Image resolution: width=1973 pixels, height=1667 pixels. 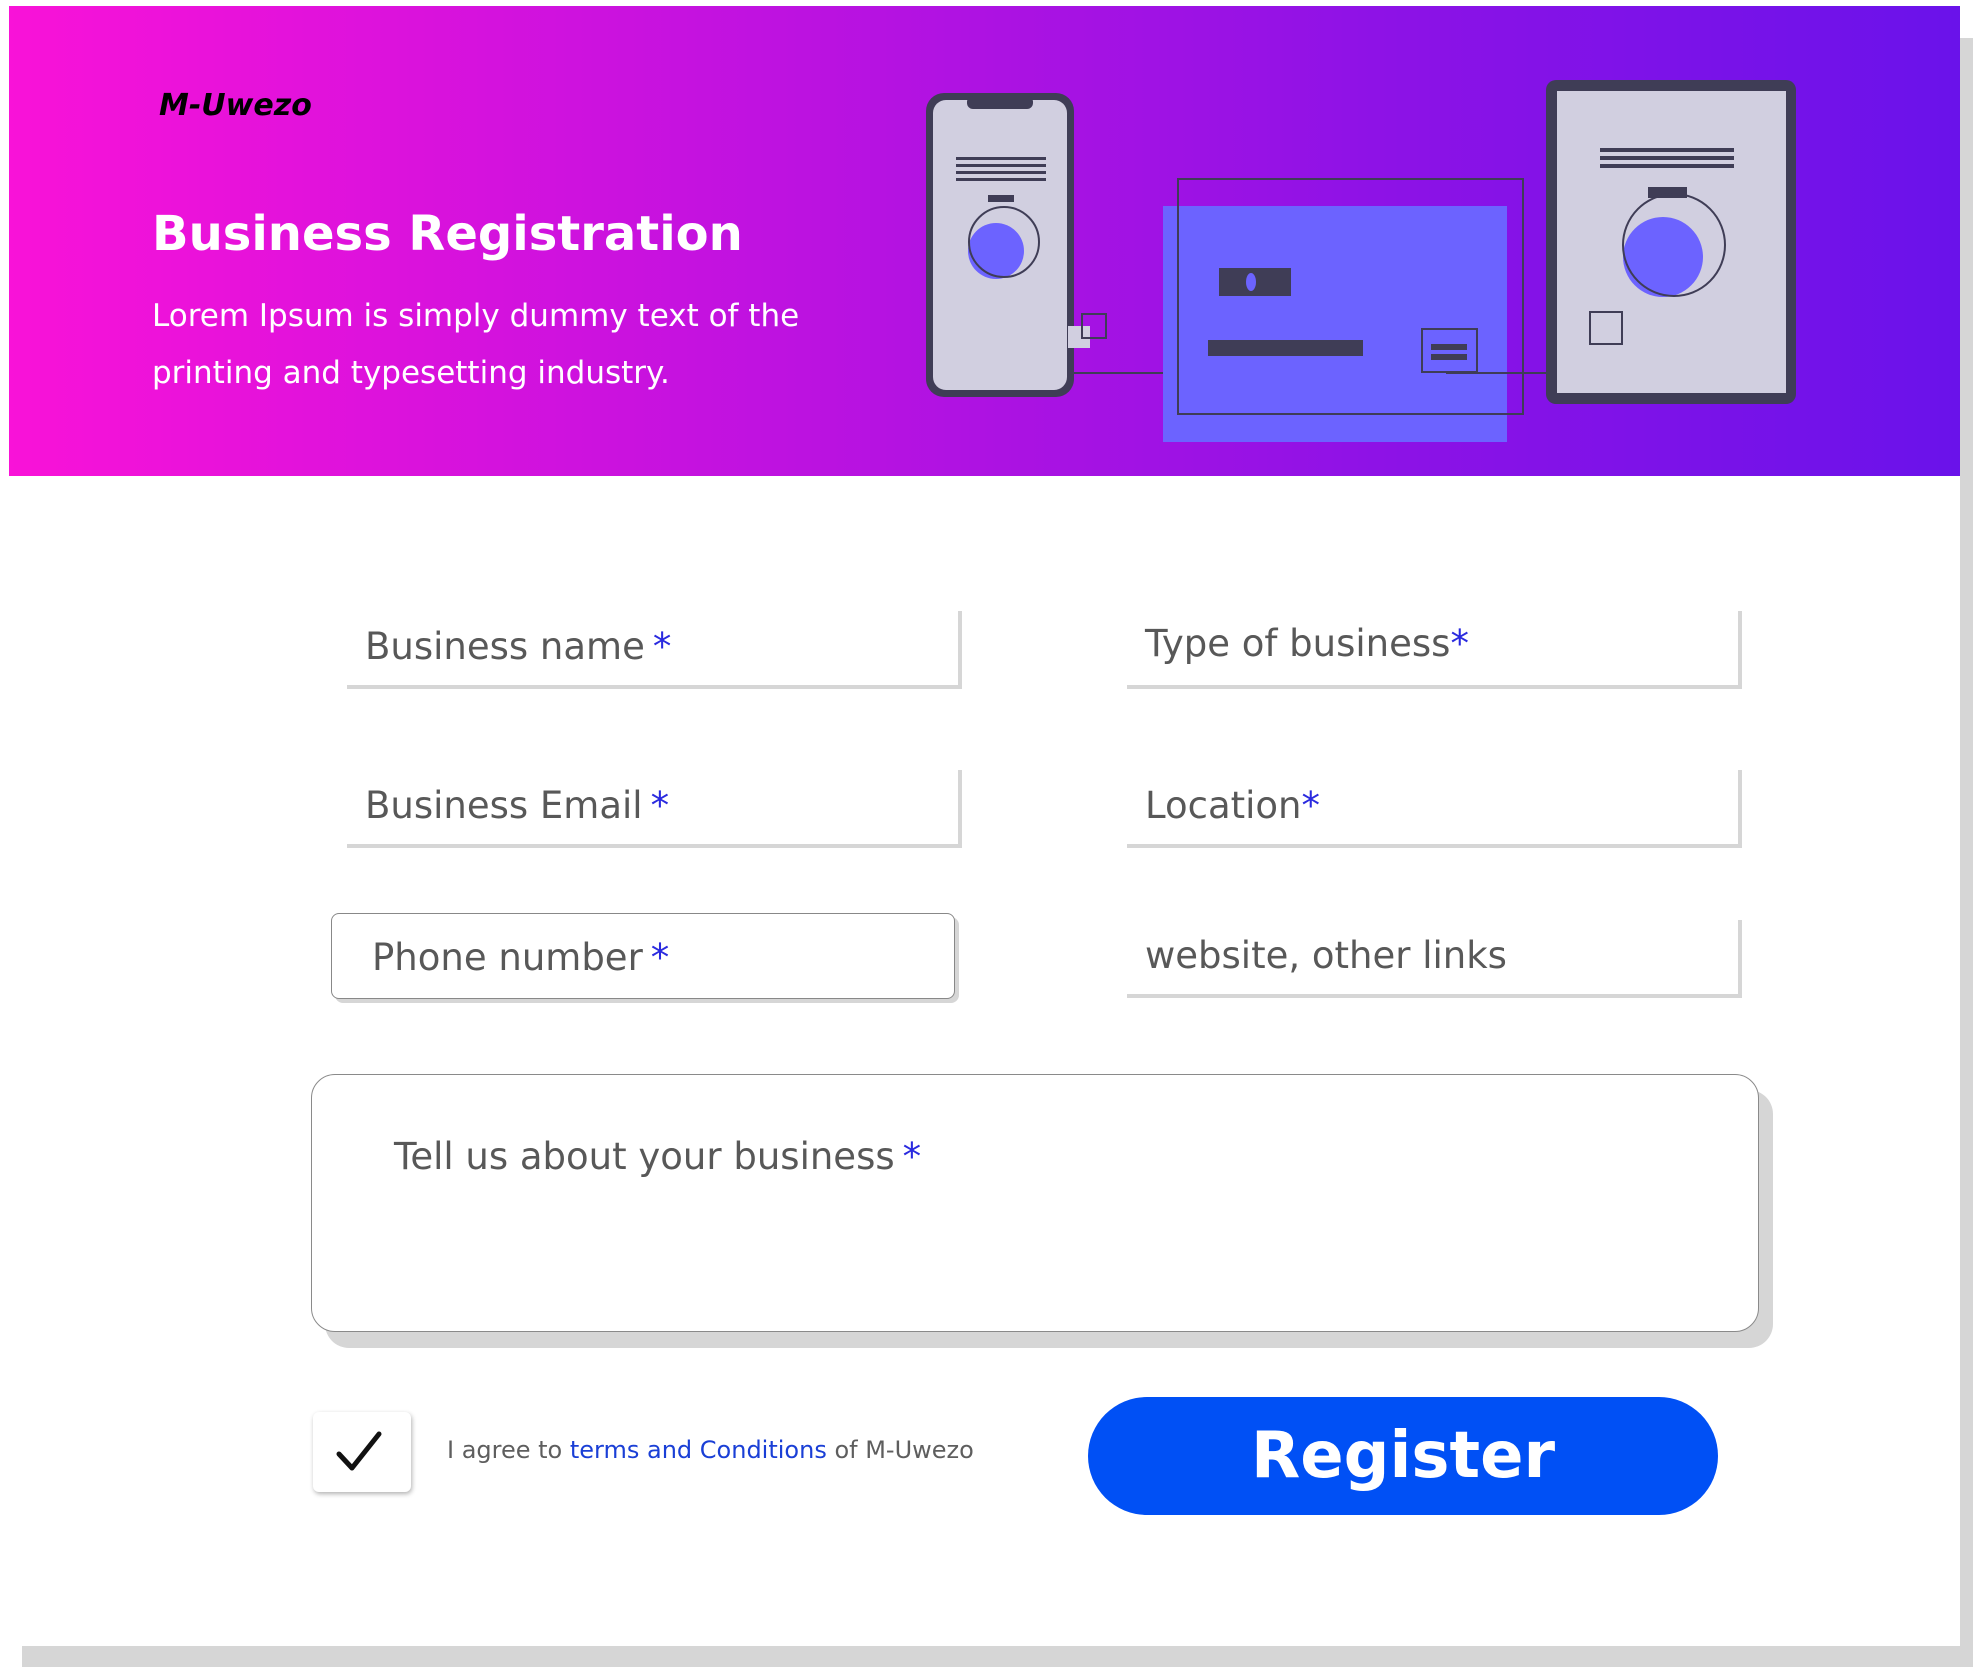 What do you see at coordinates (1671, 242) in the screenshot?
I see `tablet-illustration` at bounding box center [1671, 242].